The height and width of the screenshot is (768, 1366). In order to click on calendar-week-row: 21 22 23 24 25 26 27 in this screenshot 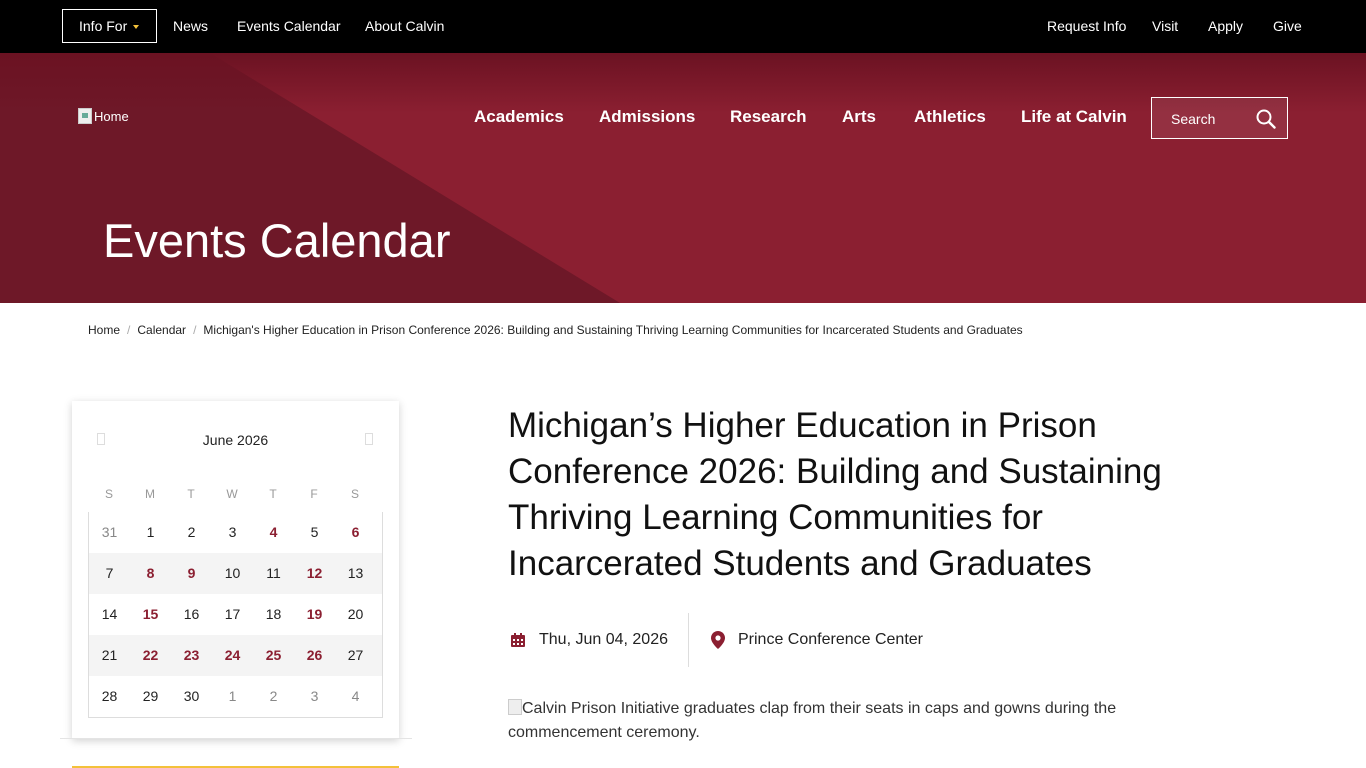, I will do `click(235, 655)`.